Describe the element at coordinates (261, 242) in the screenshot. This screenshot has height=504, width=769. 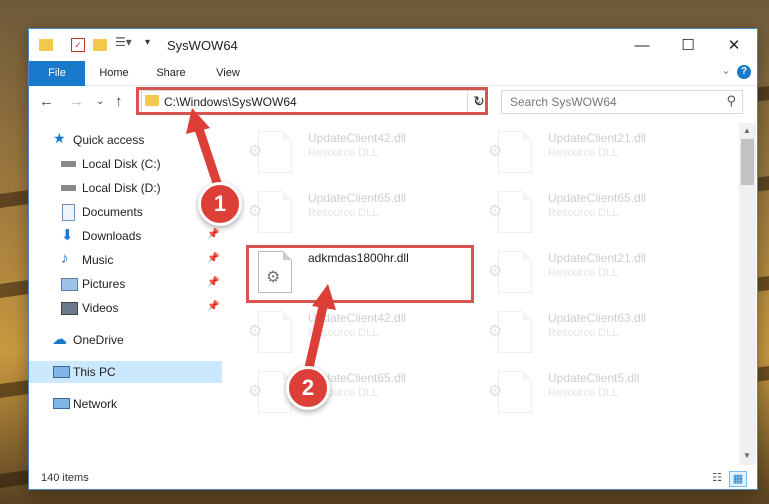
I see `annotation-arrows` at that location.